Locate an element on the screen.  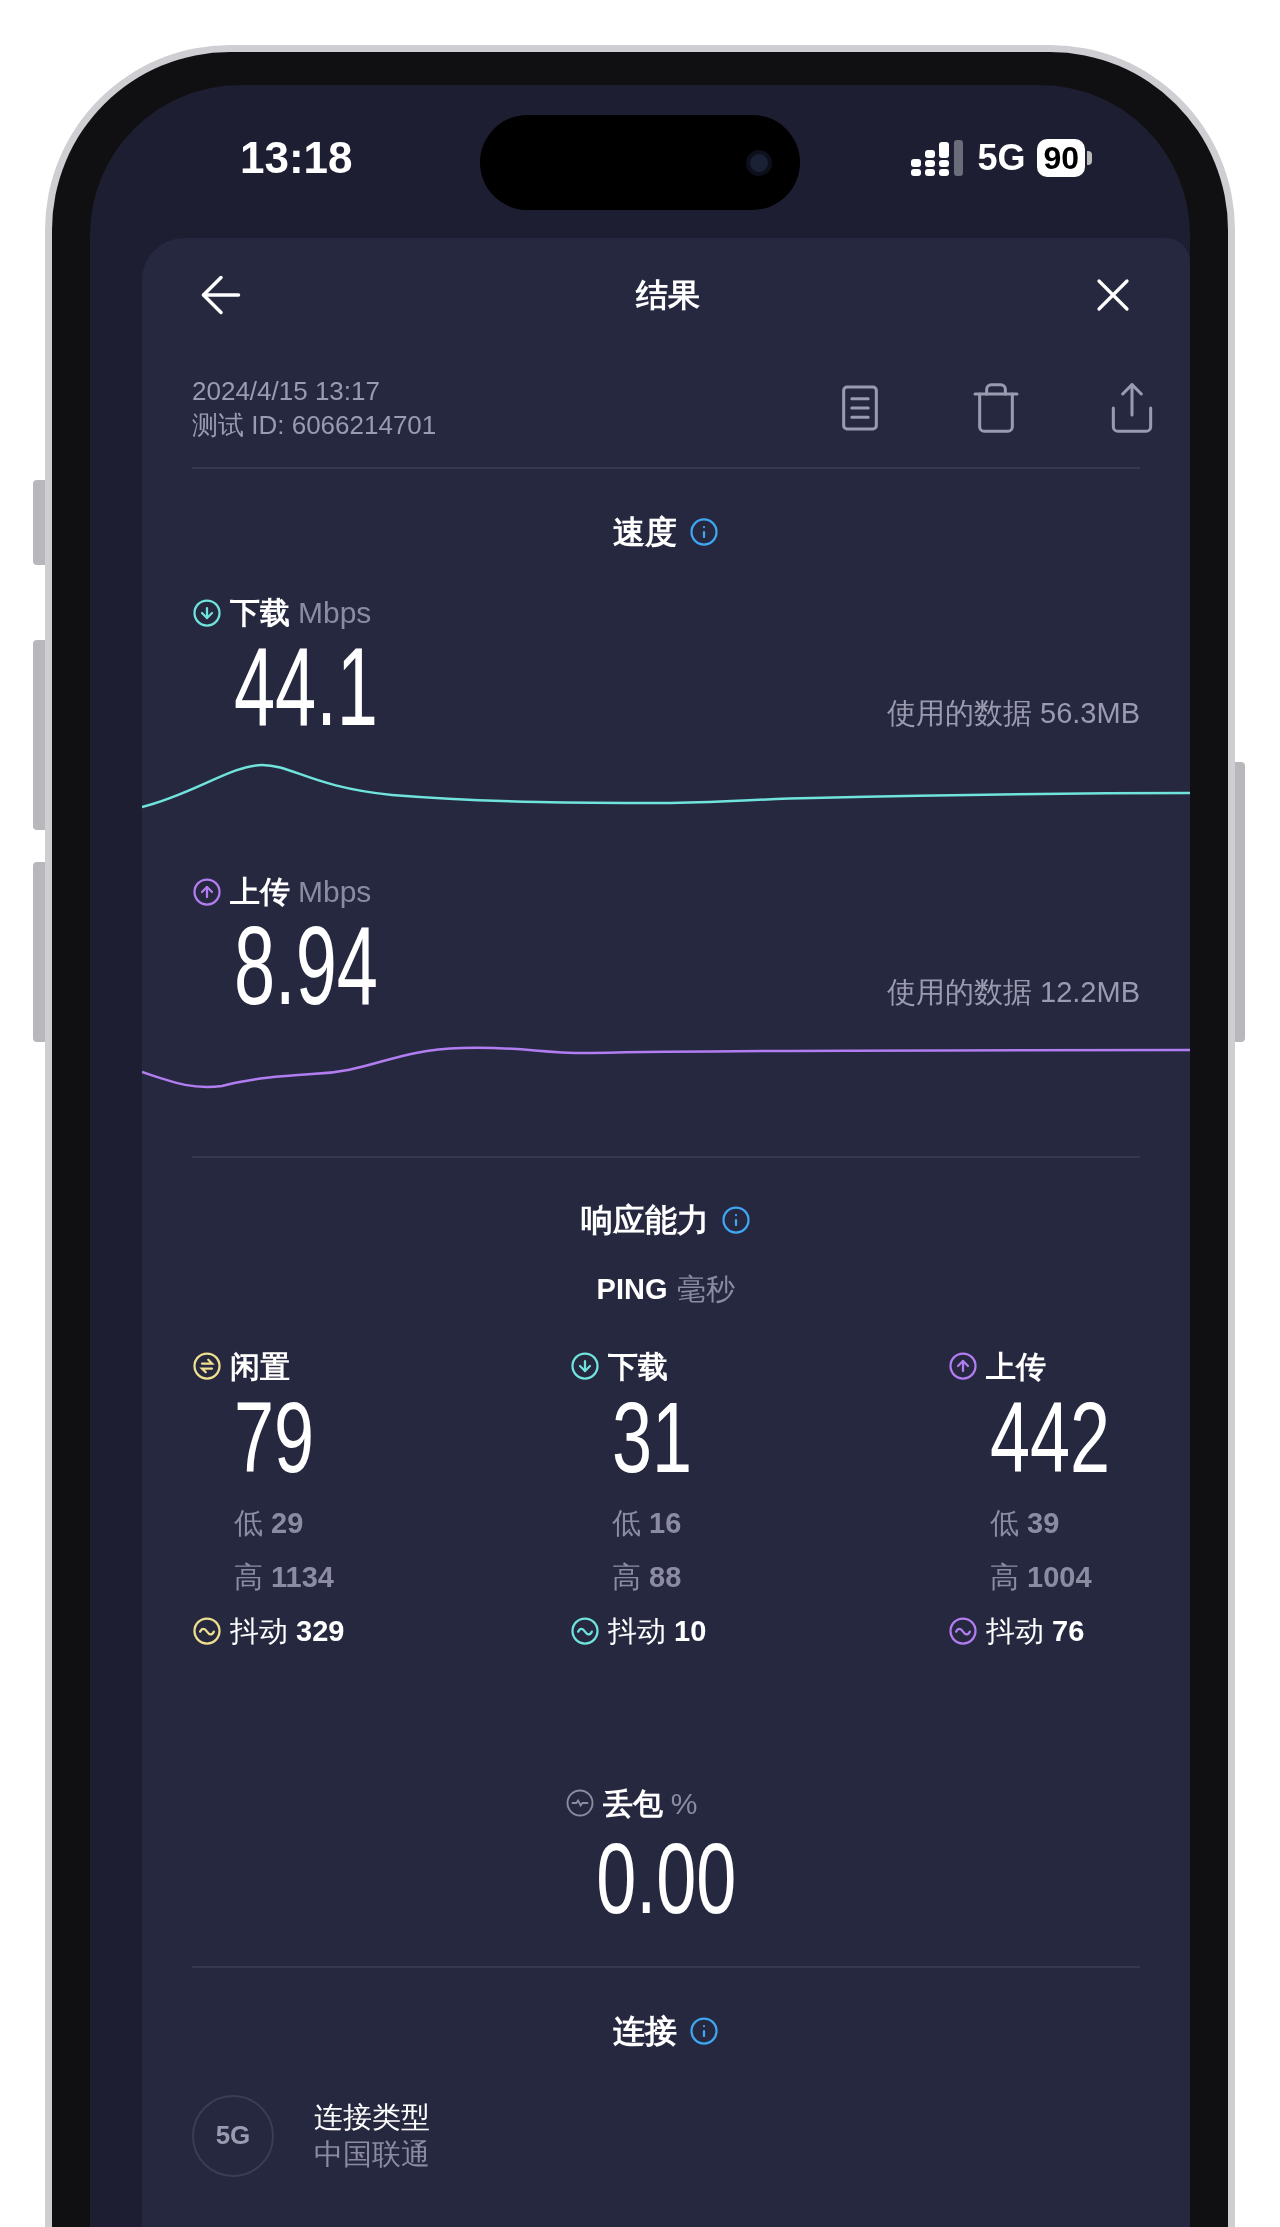
data-used: 使用的数据 12.2MB is located at coordinates (1013, 992).